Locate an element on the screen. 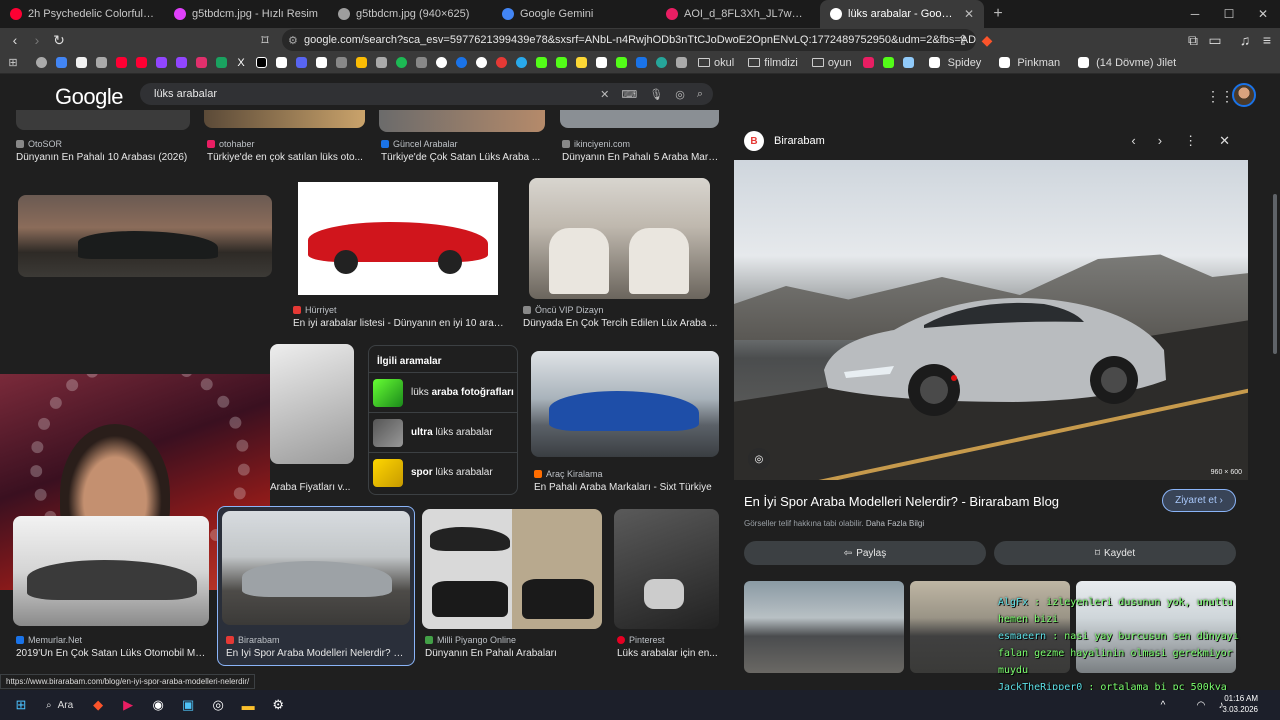  telegram-icon is located at coordinates (521, 63).